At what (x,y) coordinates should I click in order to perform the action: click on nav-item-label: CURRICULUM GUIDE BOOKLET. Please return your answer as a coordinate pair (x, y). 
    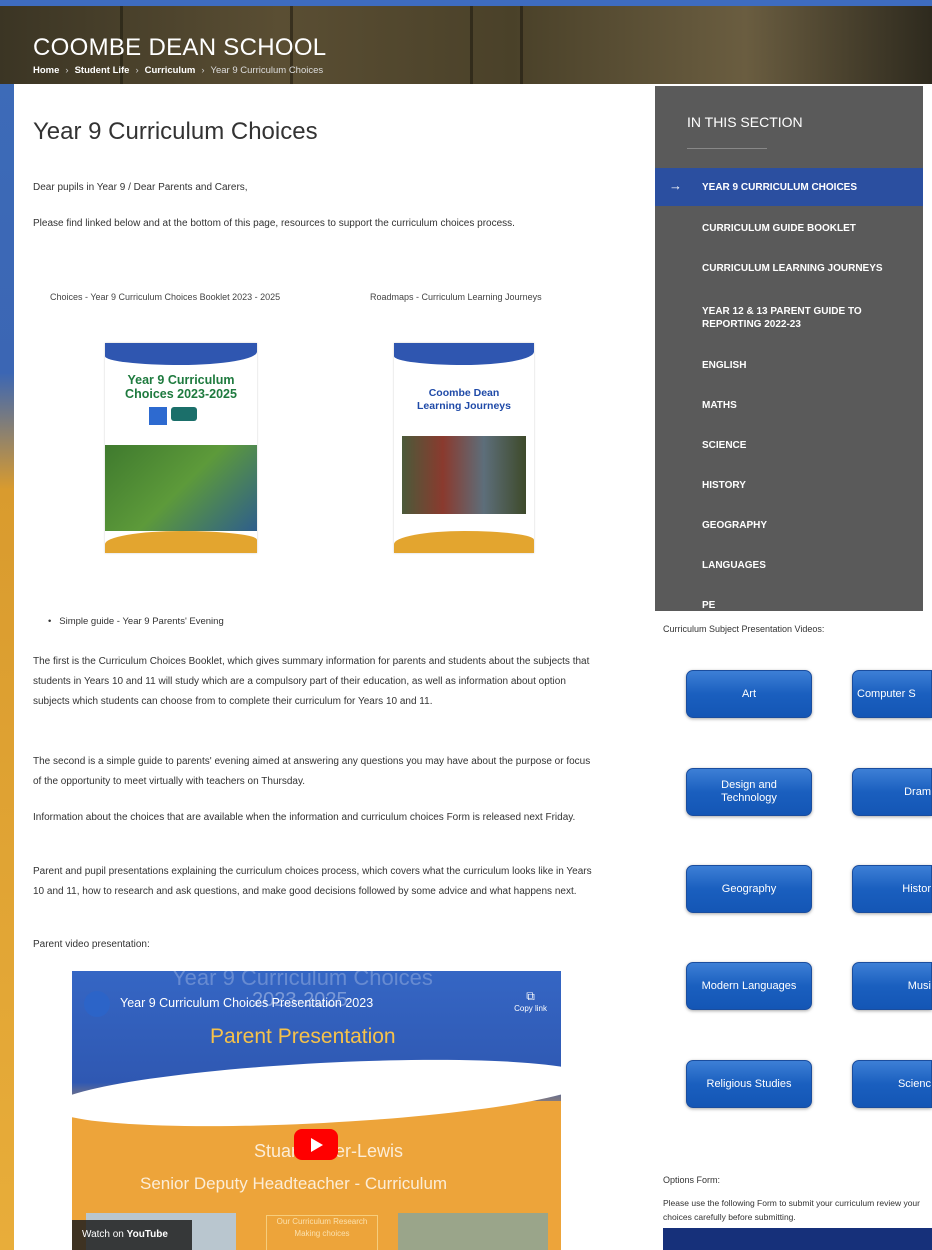
    Looking at the image, I should click on (779, 228).